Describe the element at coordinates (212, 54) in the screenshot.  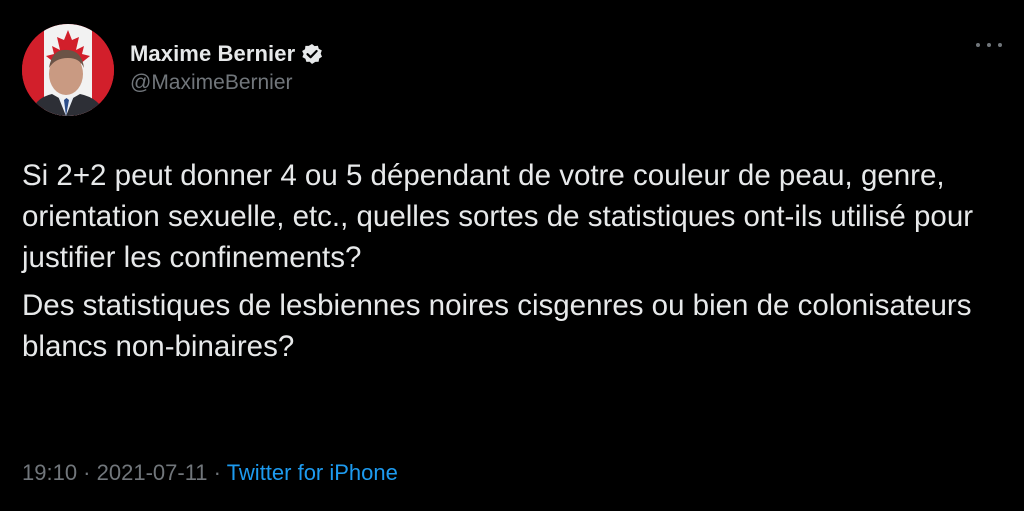
I see `author-display-name: Maxime Bernier` at that location.